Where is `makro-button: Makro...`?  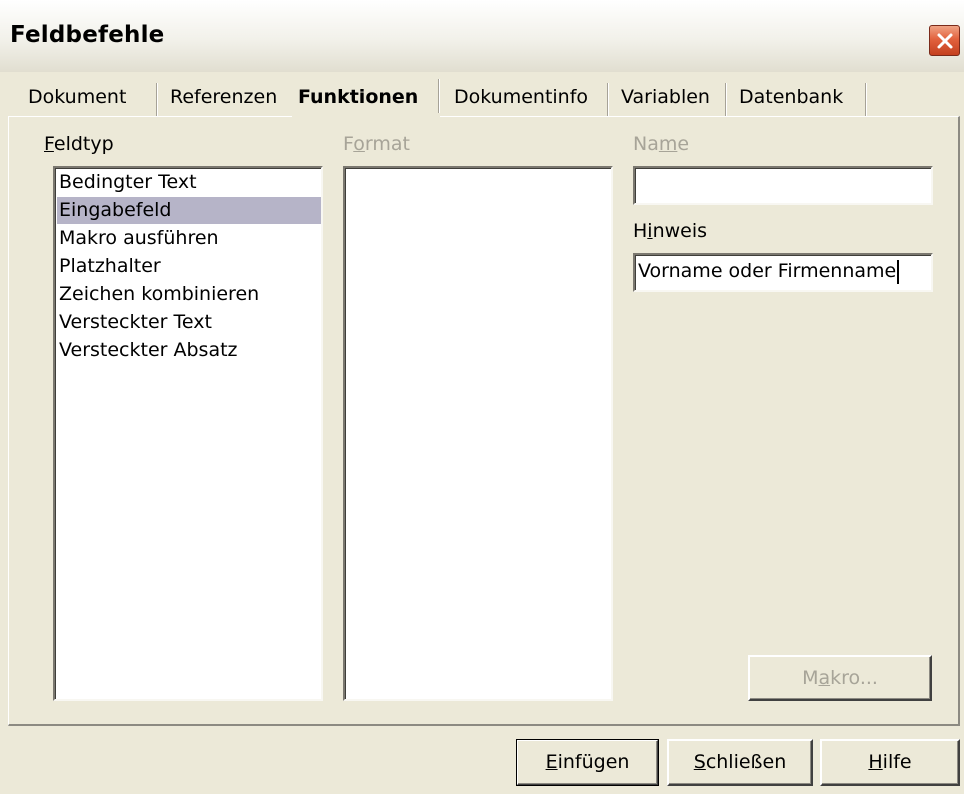
makro-button: Makro... is located at coordinates (840, 678).